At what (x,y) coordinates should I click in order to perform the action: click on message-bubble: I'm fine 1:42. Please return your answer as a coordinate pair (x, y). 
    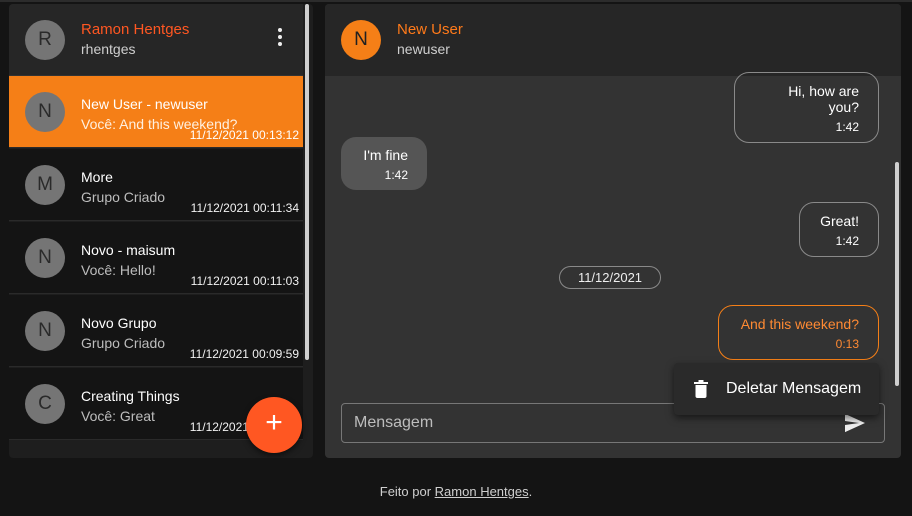
    Looking at the image, I should click on (384, 163).